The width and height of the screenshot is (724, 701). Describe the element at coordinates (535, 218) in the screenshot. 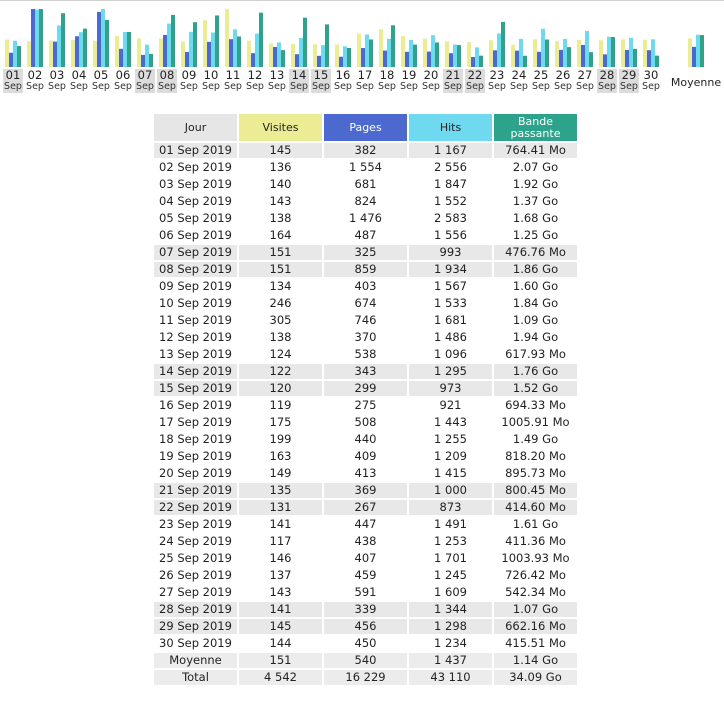

I see `cell-bandwidth: 1.68 Go` at that location.